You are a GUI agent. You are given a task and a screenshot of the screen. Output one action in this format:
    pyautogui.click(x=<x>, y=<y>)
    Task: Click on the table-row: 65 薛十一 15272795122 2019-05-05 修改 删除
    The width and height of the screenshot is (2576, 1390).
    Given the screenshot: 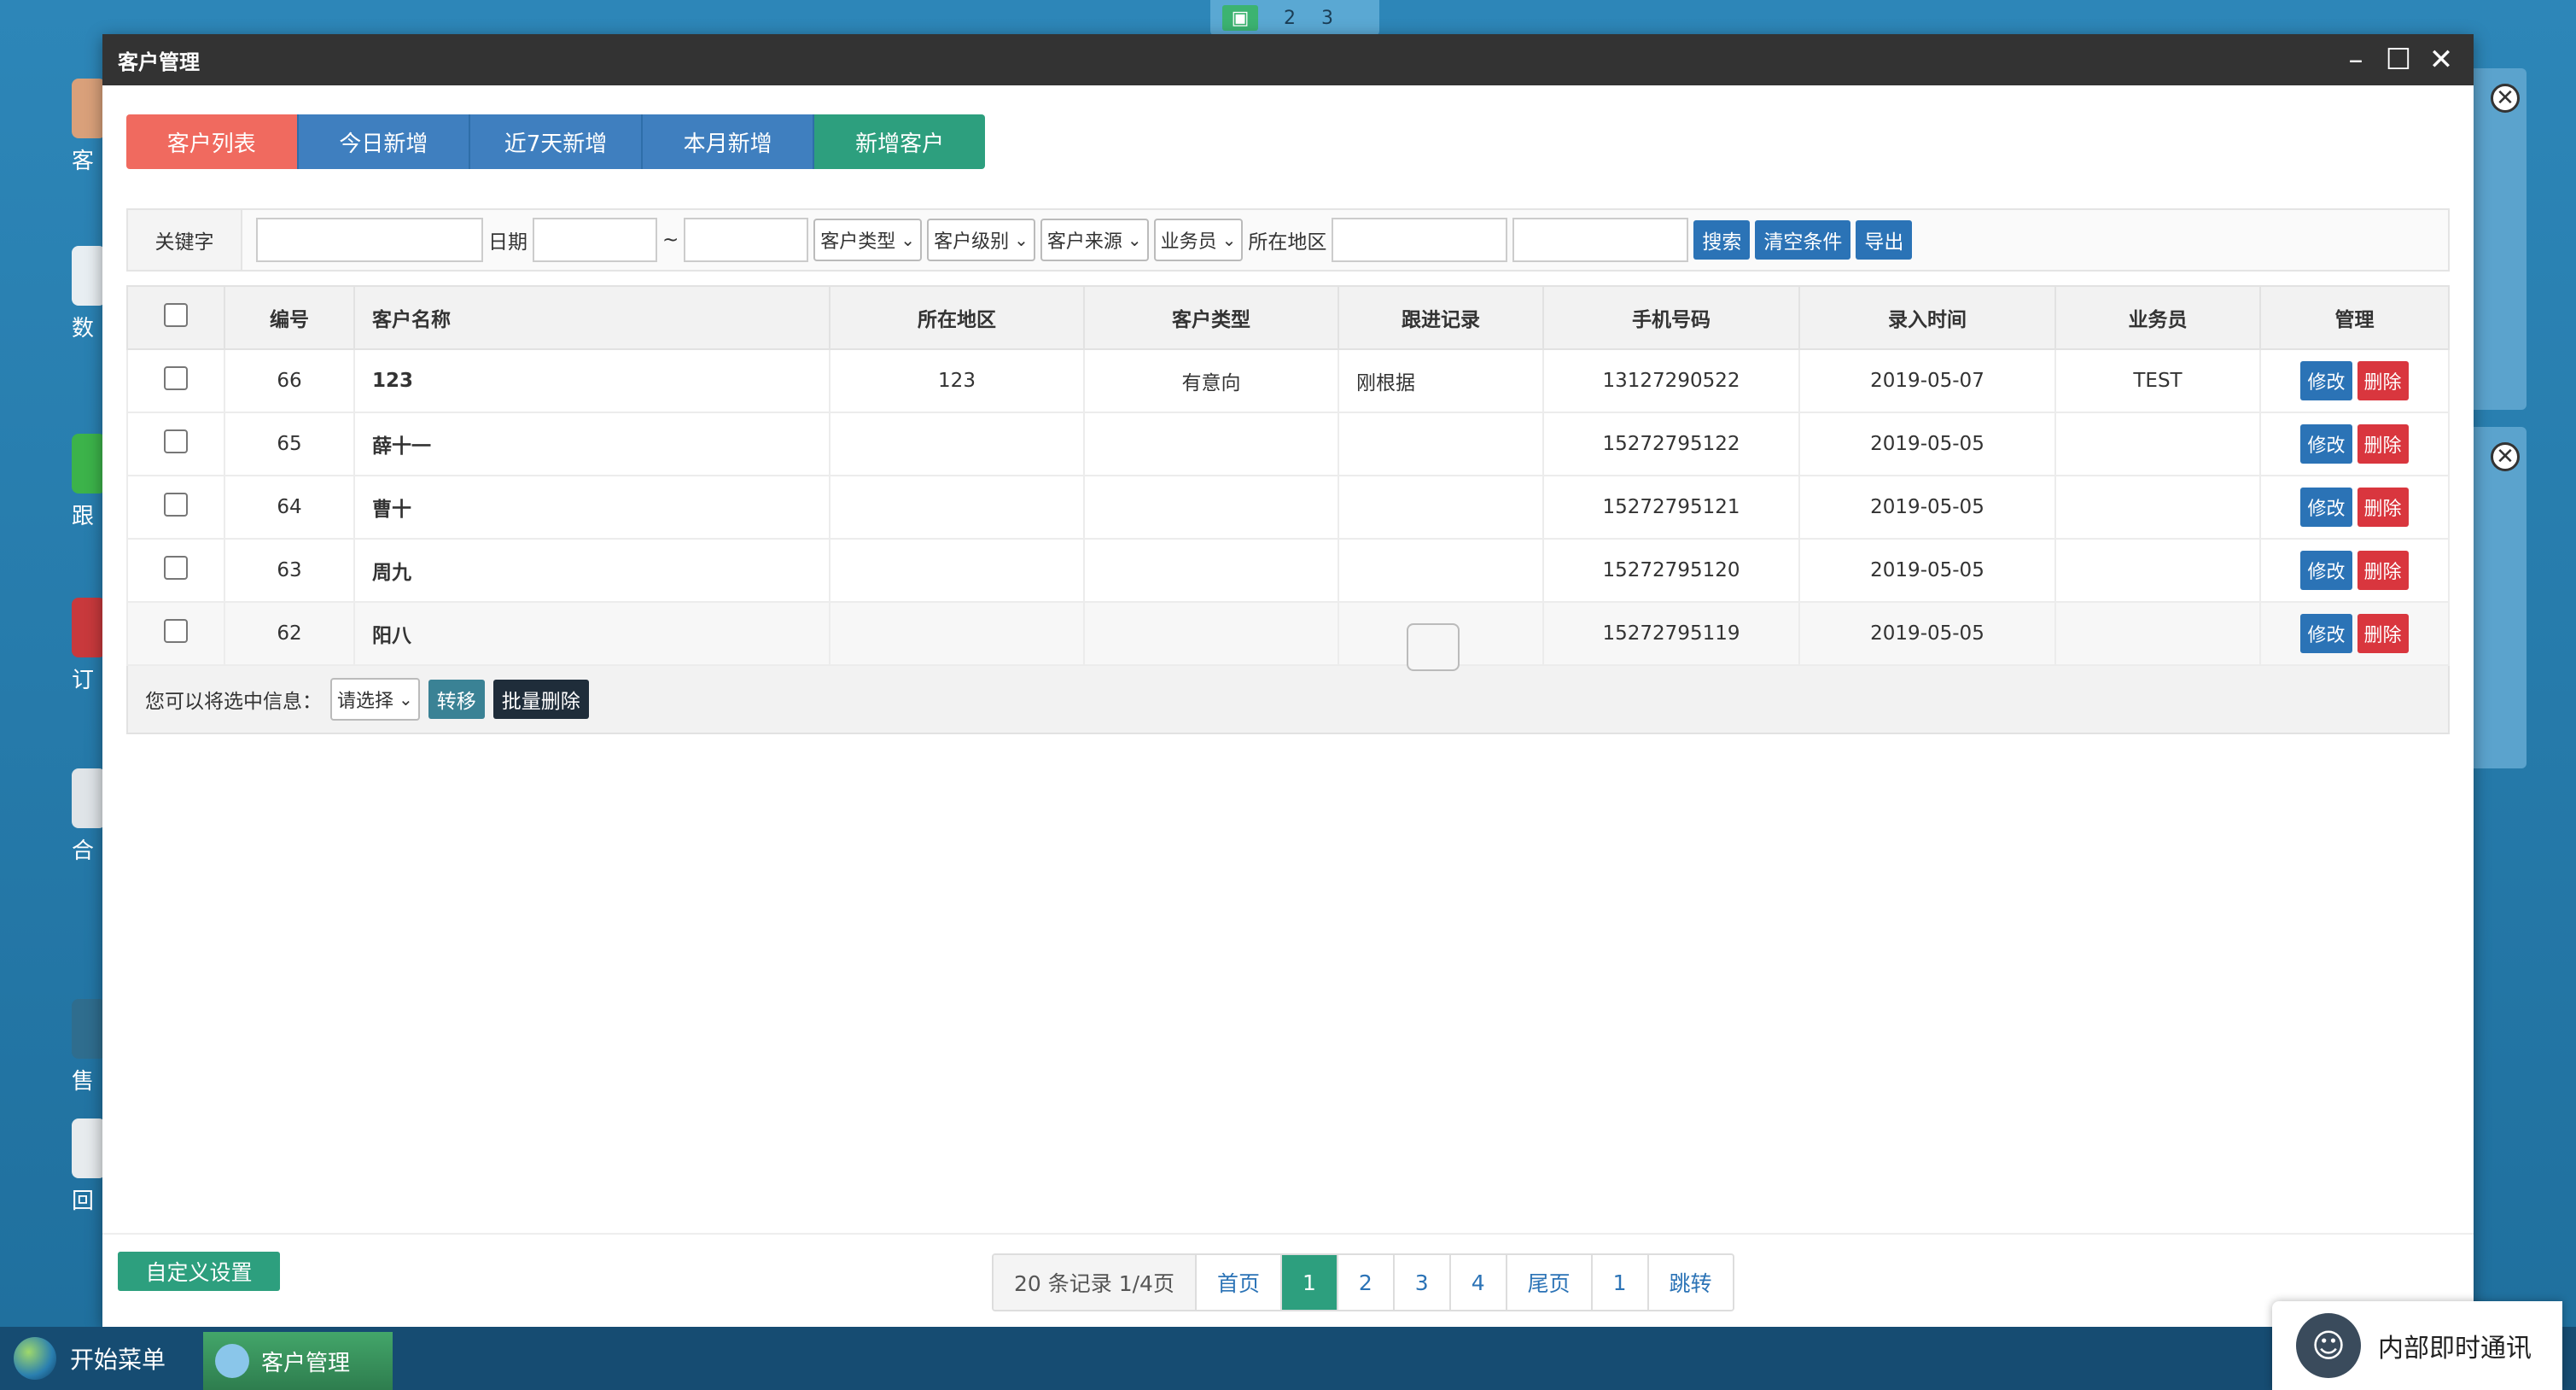 What is the action you would take?
    pyautogui.click(x=1288, y=444)
    